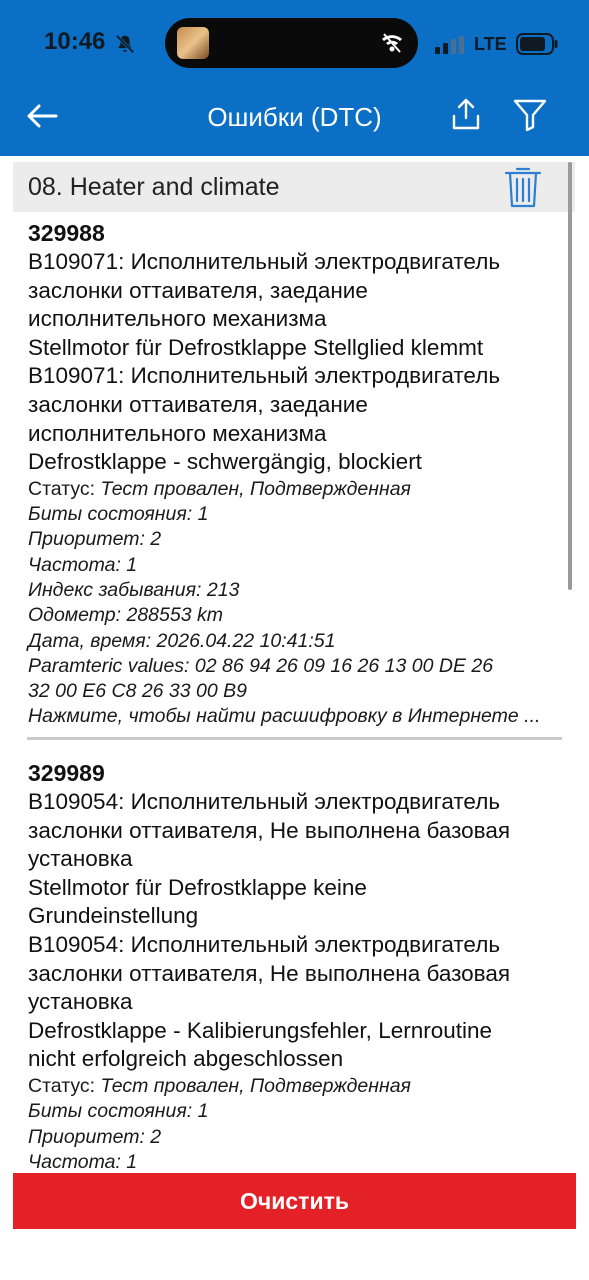 This screenshot has height=1280, width=589. I want to click on bell-slash-icon, so click(125, 44).